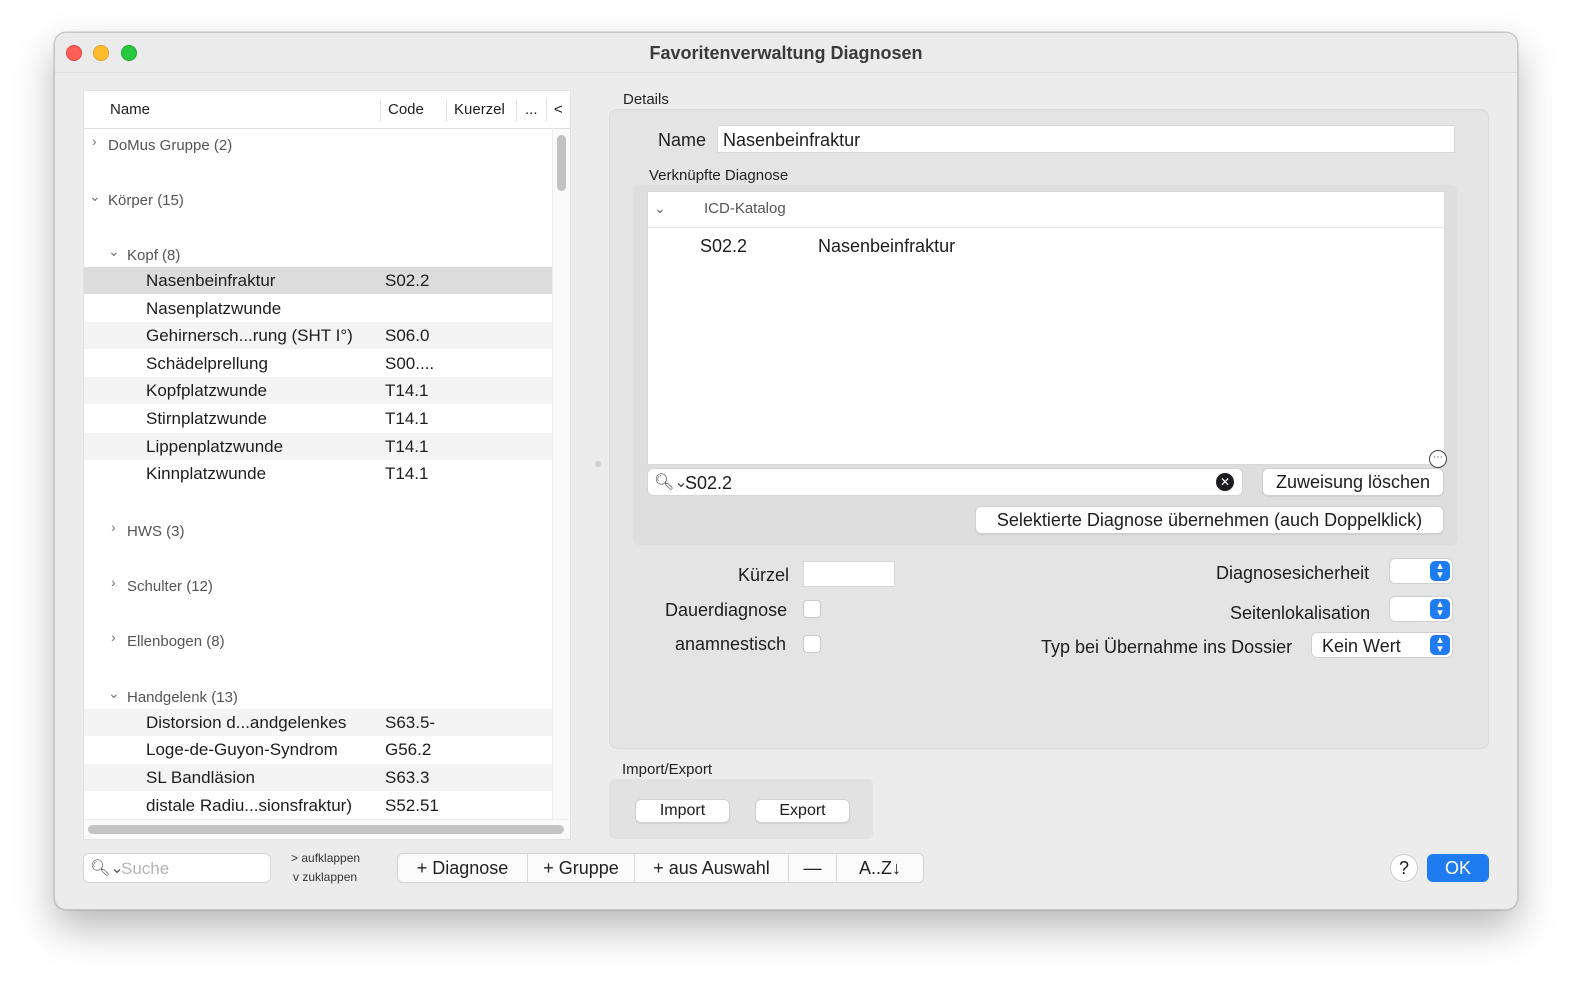 The width and height of the screenshot is (1578, 997). Describe the element at coordinates (887, 246) in the screenshot. I see `catalog-name: Nasenbeinfraktur` at that location.